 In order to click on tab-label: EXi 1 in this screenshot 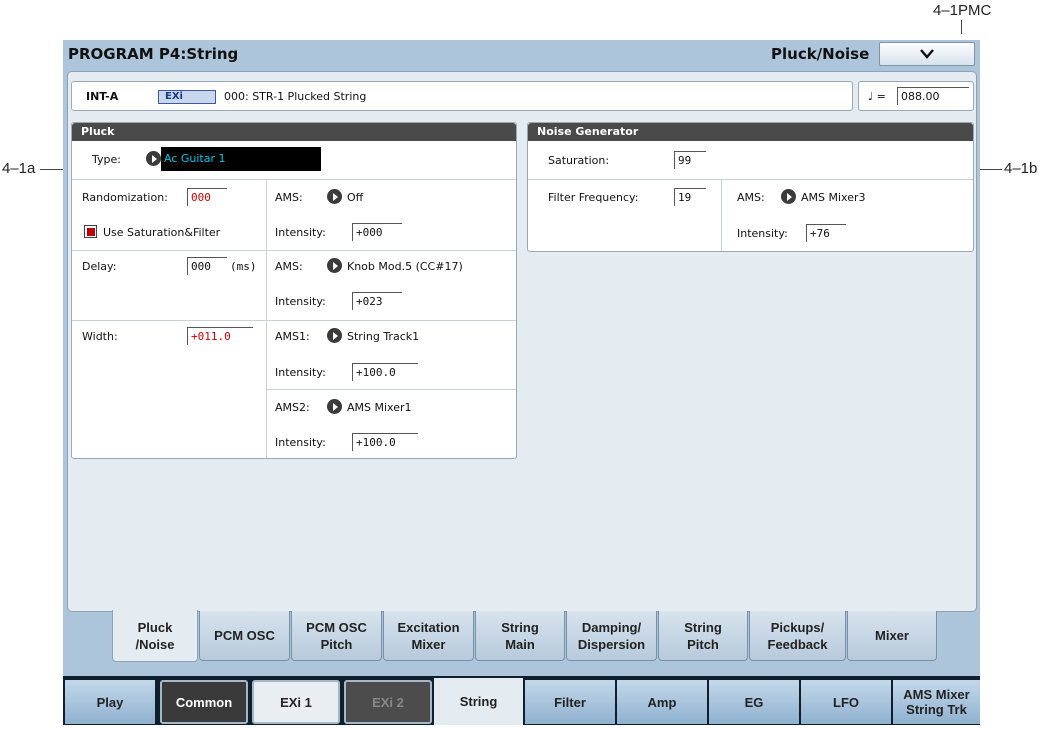, I will do `click(296, 702)`.